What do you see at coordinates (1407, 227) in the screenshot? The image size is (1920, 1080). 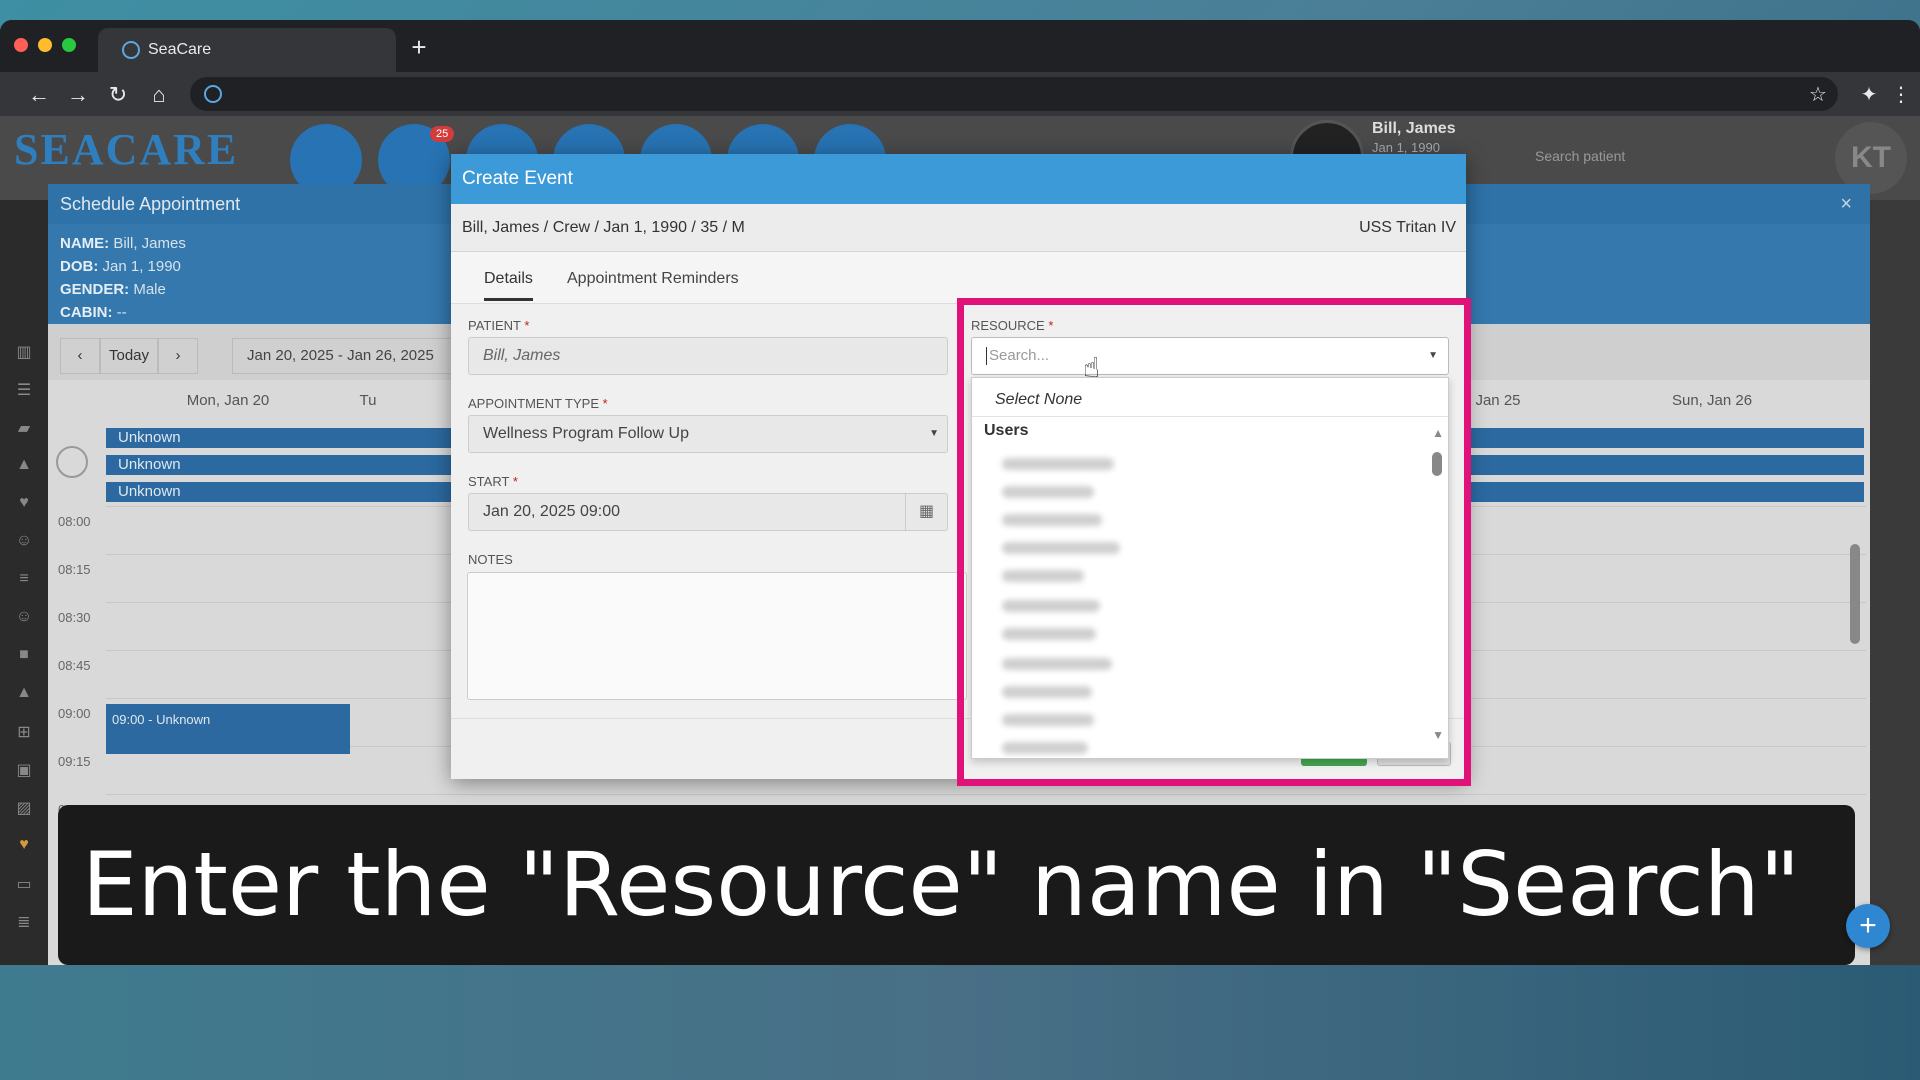 I see `vessel-name: USS Tritan IV` at bounding box center [1407, 227].